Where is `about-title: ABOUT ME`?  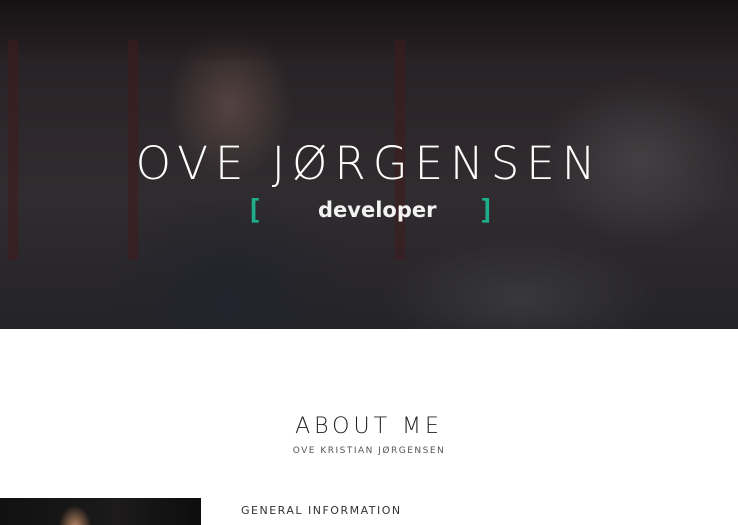
about-title: ABOUT ME is located at coordinates (369, 426).